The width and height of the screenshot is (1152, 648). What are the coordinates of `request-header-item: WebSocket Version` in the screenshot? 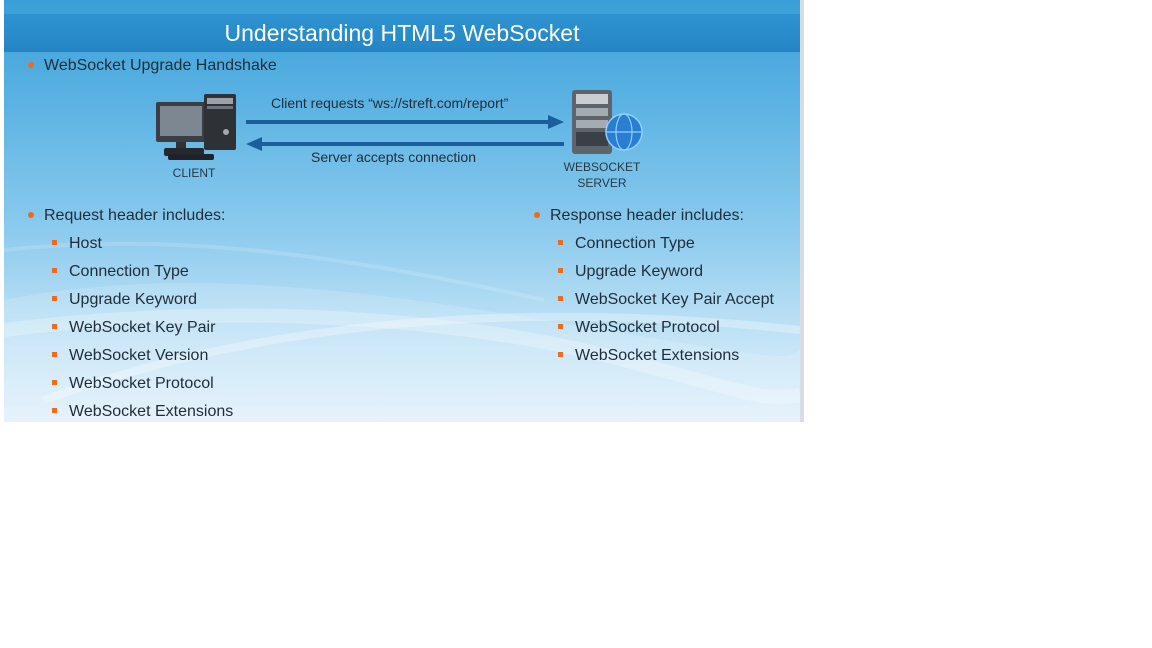 It's located at (130, 356).